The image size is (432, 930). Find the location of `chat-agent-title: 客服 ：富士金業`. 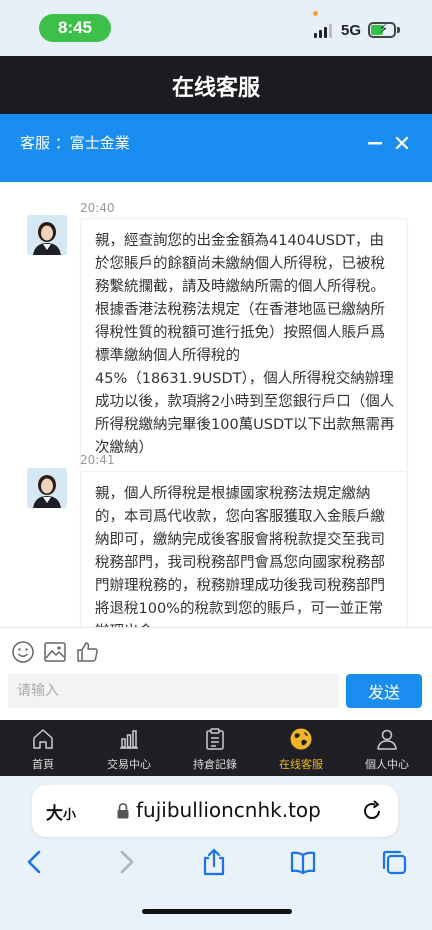

chat-agent-title: 客服 ：富士金業 is located at coordinates (75, 143).